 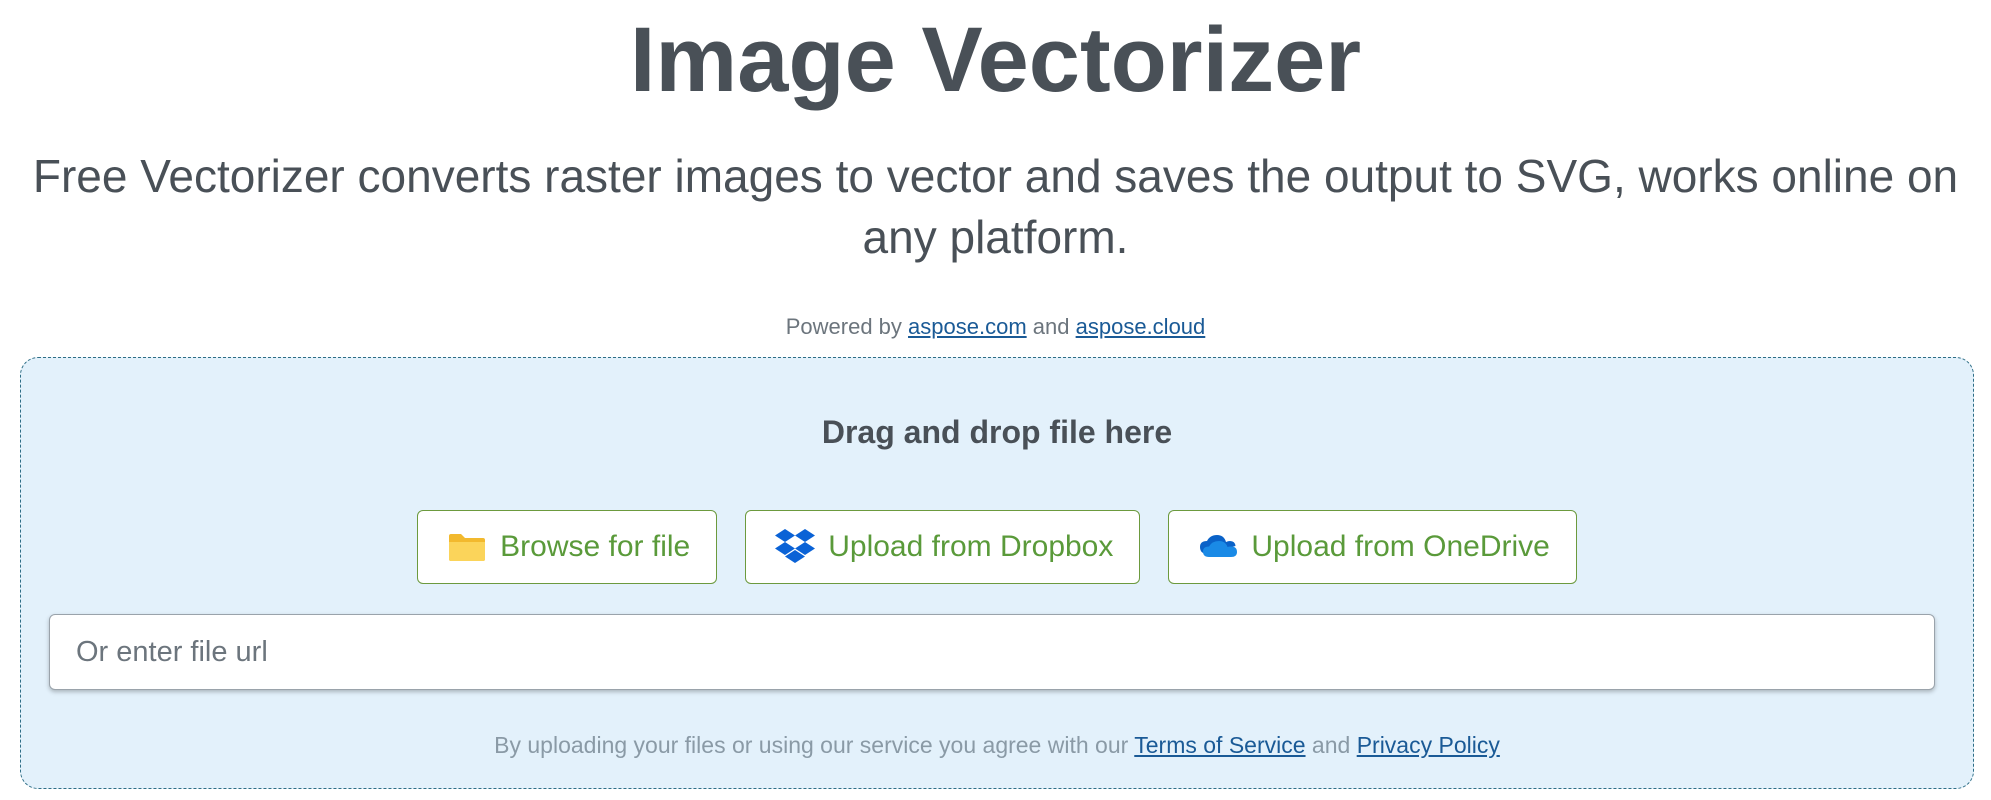 I want to click on browse-file-button: Browse for file, so click(x=567, y=547).